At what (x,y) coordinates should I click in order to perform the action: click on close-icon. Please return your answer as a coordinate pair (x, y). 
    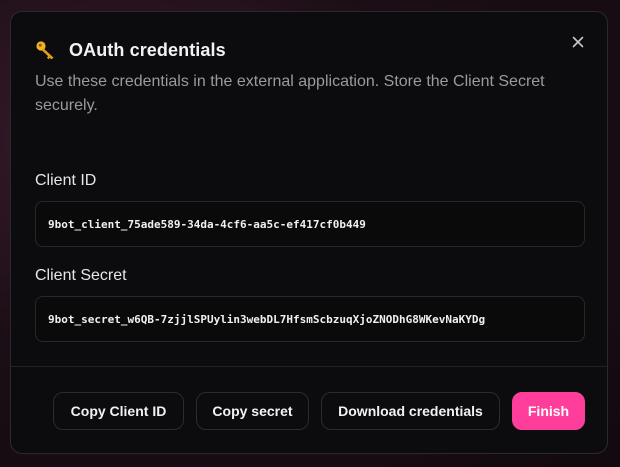
    Looking at the image, I should click on (578, 44).